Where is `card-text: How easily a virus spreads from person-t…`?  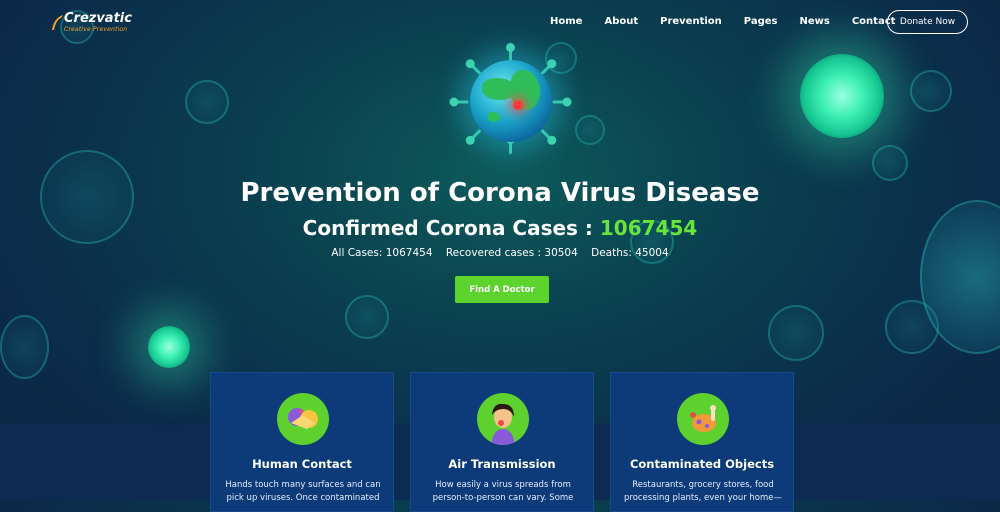
card-text: How easily a virus spreads from person-t… is located at coordinates (503, 491).